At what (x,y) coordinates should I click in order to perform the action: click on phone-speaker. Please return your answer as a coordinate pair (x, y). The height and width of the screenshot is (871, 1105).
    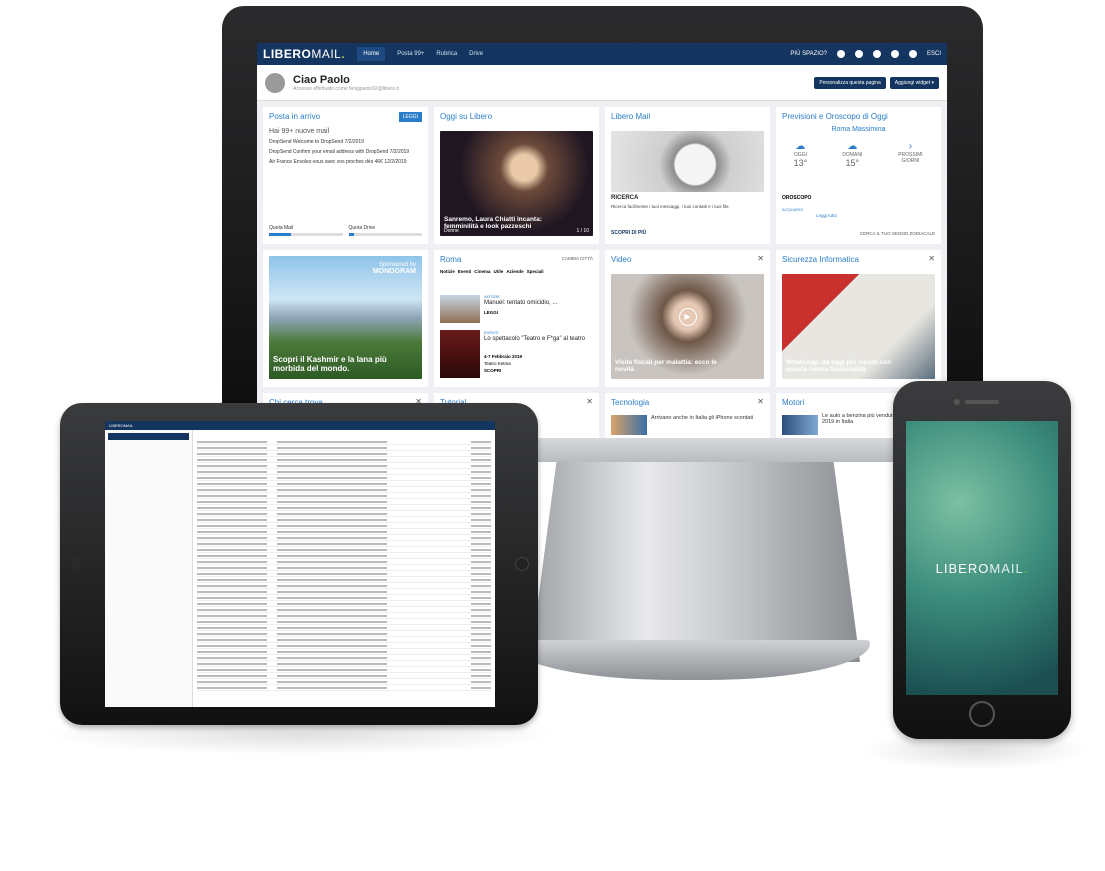
    Looking at the image, I should click on (982, 402).